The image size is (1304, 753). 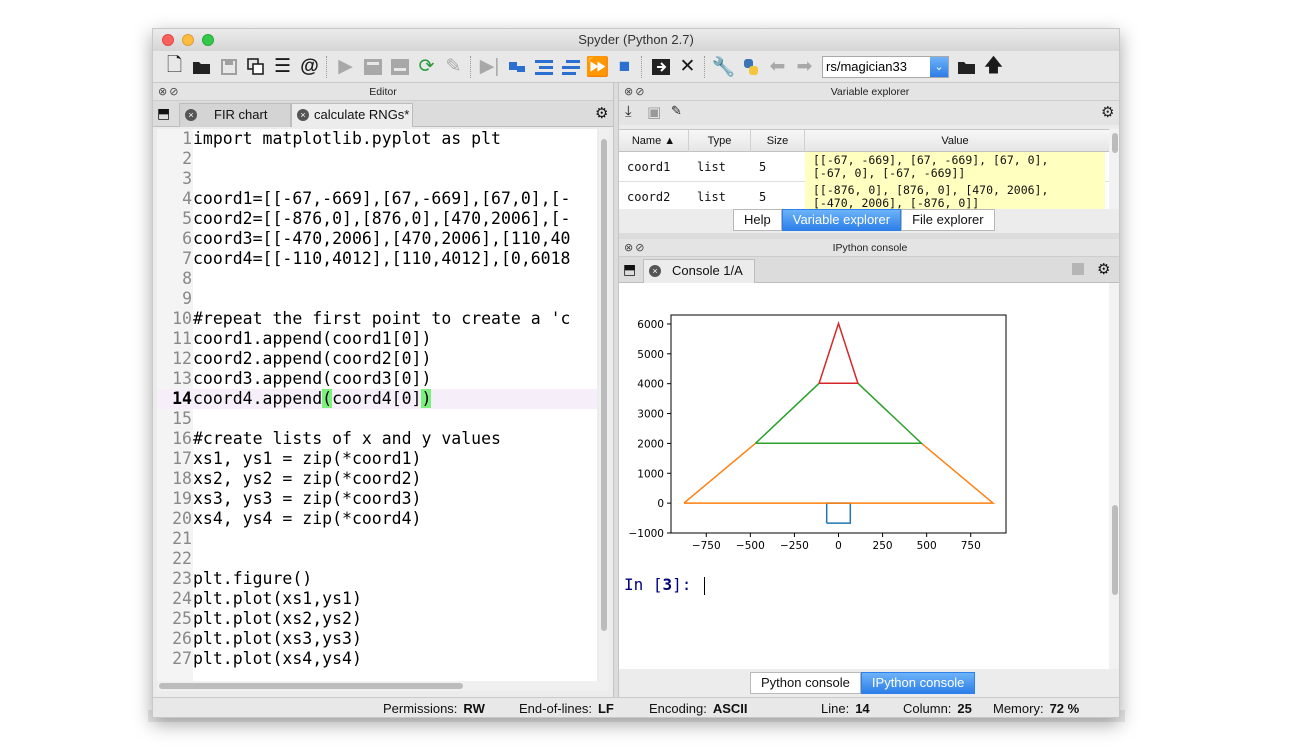 What do you see at coordinates (377, 559) in the screenshot?
I see `code-line: 22` at bounding box center [377, 559].